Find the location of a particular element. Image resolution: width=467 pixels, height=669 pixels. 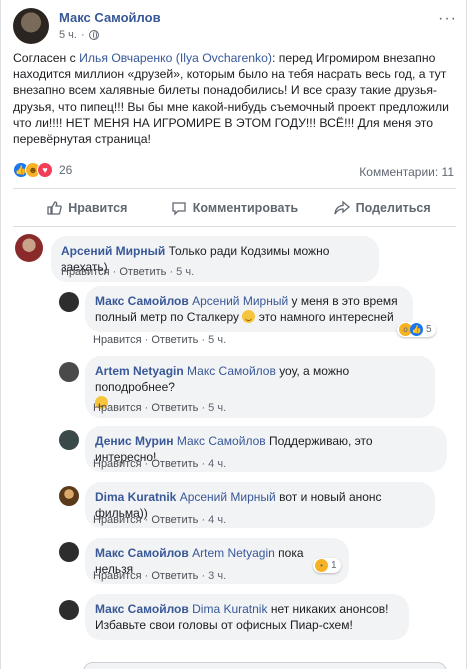

globe-icon is located at coordinates (93, 35).